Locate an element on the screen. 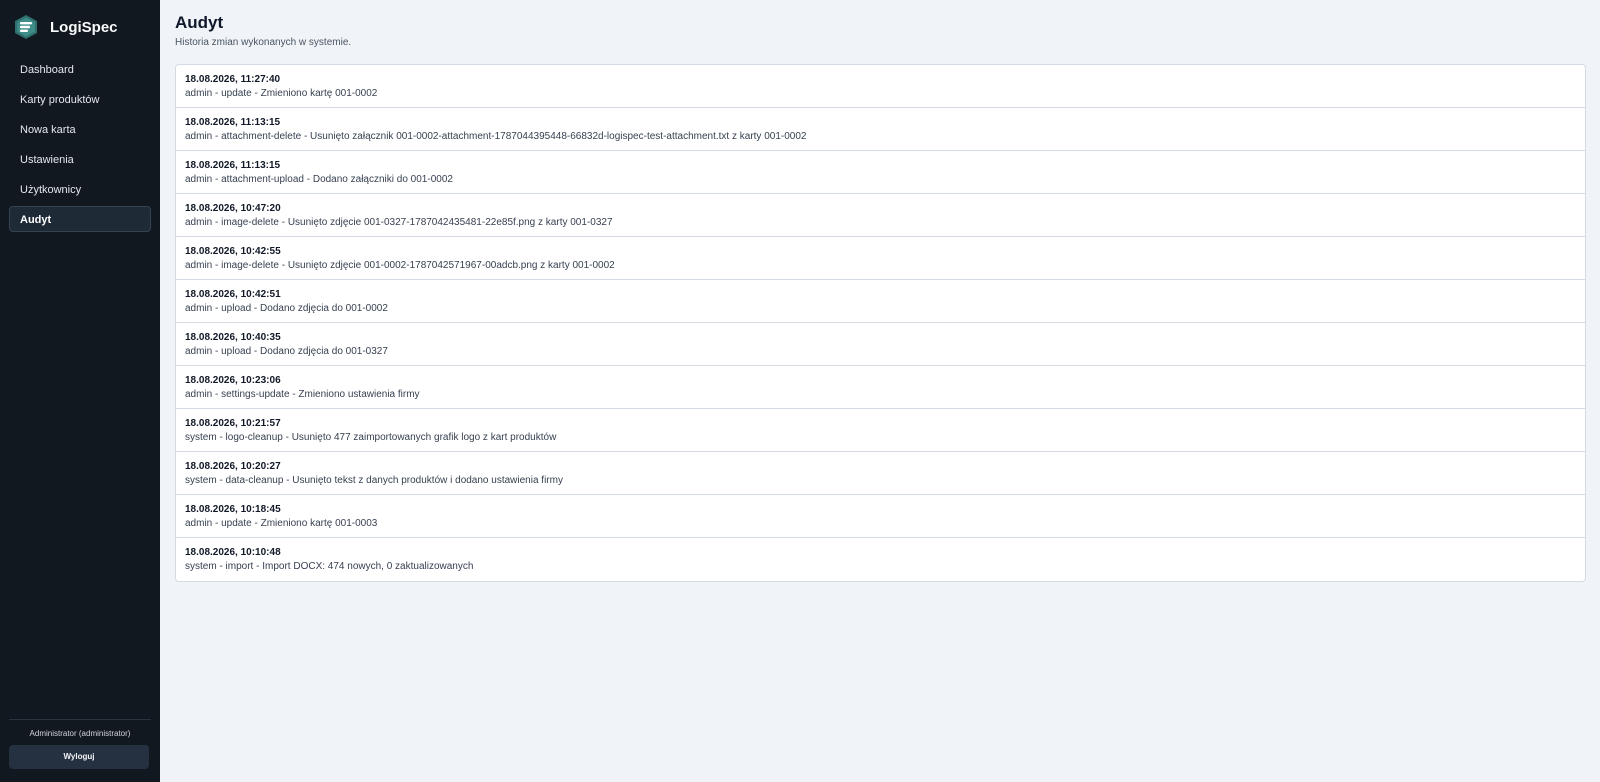 This screenshot has height=782, width=1600. brand: LogiSpec is located at coordinates (80, 27).